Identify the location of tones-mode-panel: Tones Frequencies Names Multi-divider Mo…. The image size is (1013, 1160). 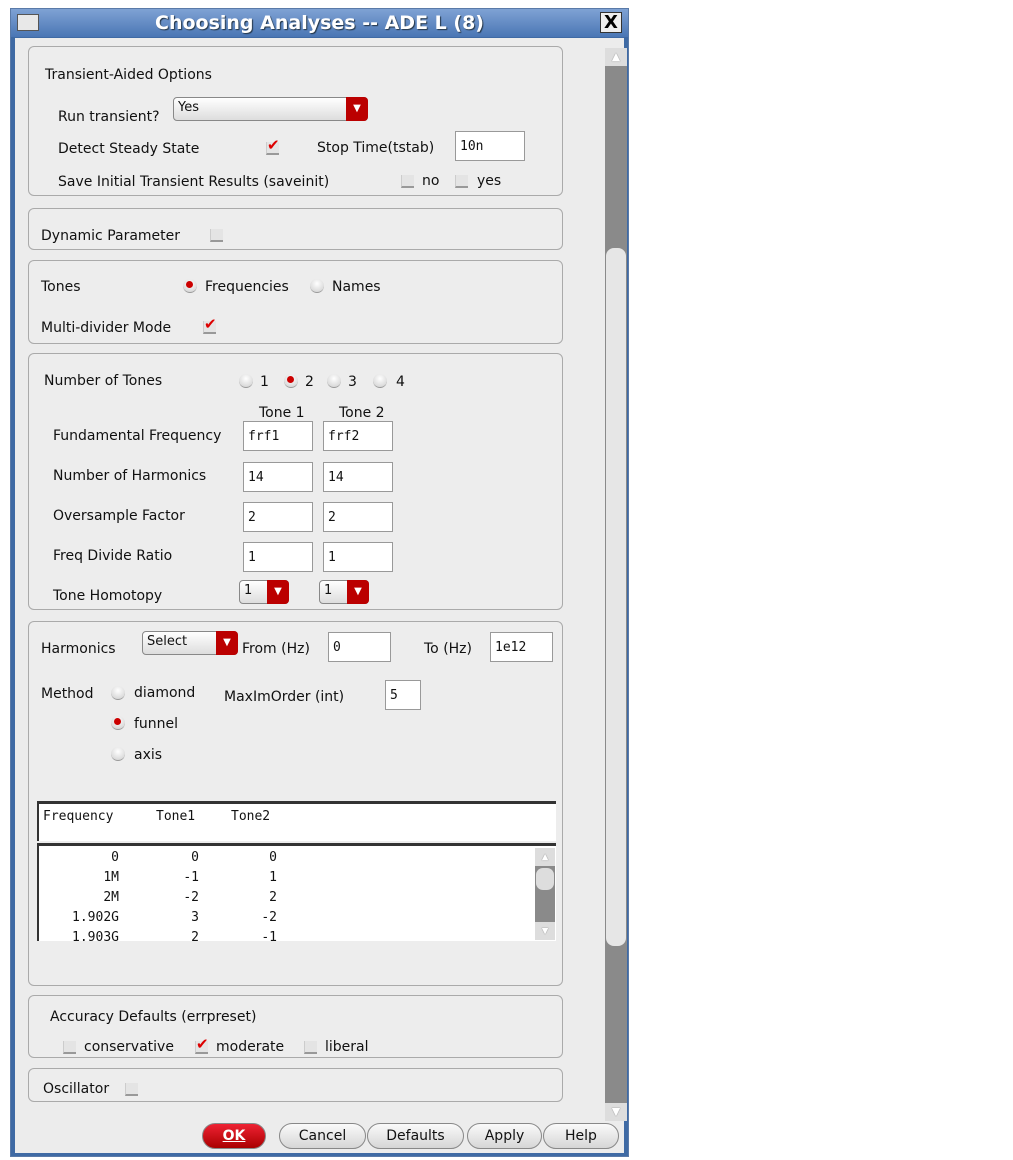
(295, 302).